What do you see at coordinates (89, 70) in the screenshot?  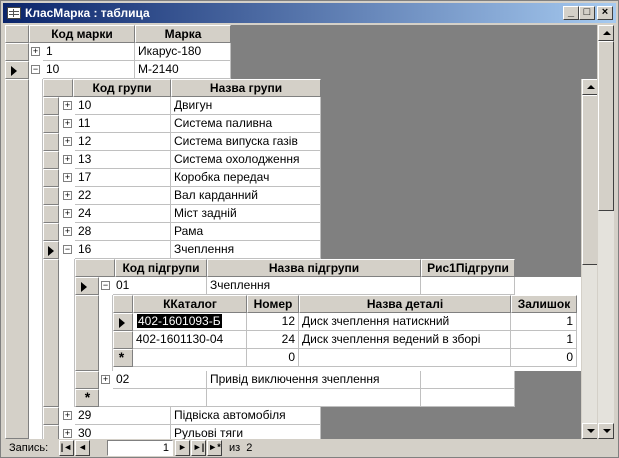 I see `level1-cell-code: 10` at bounding box center [89, 70].